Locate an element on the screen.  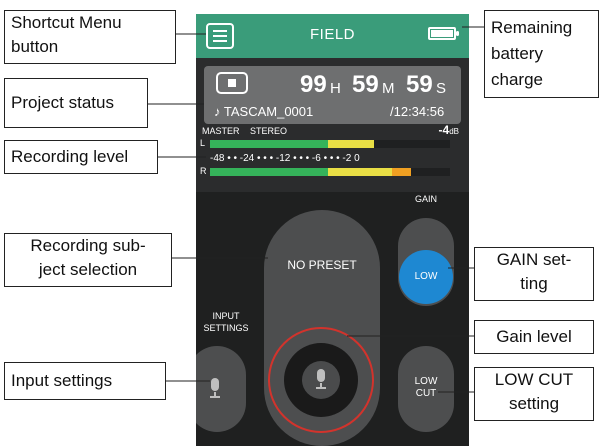
callout-gain-setting: GAIN set- ting is located at coordinates (534, 274).